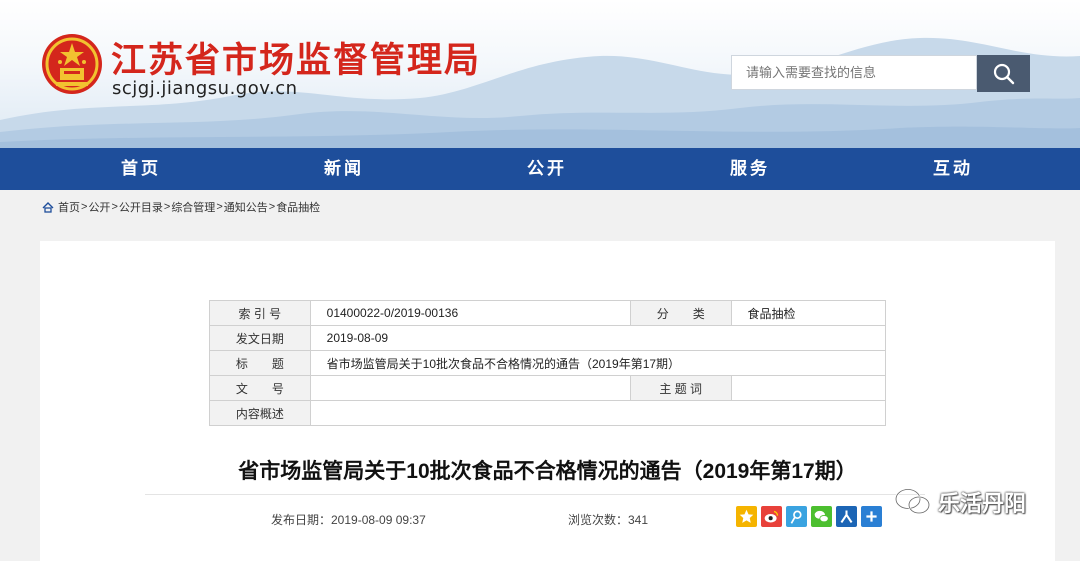 This screenshot has width=1080, height=561. Describe the element at coordinates (260, 363) in the screenshot. I see `title-label: 标 题` at that location.